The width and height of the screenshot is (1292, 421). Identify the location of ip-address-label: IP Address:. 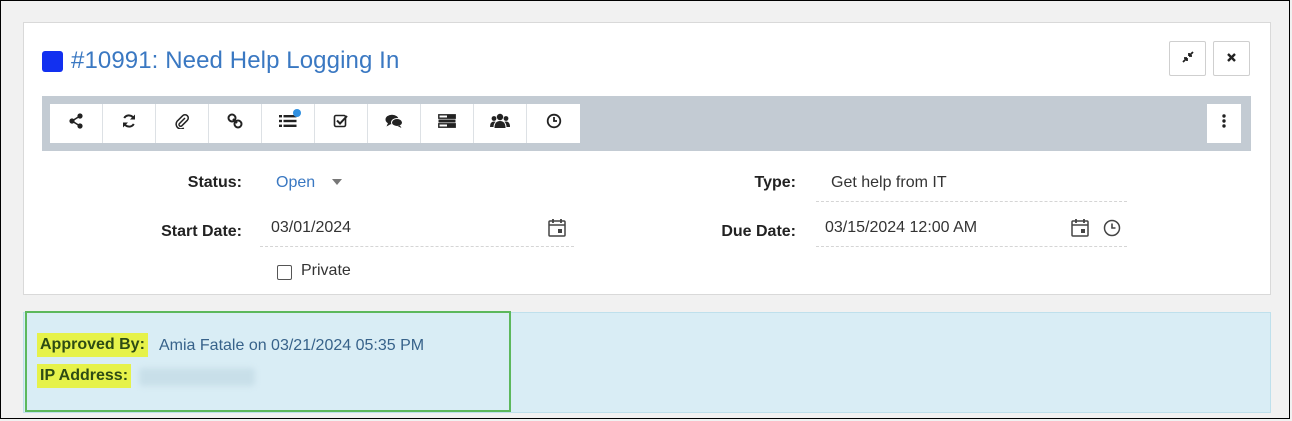
(84, 376).